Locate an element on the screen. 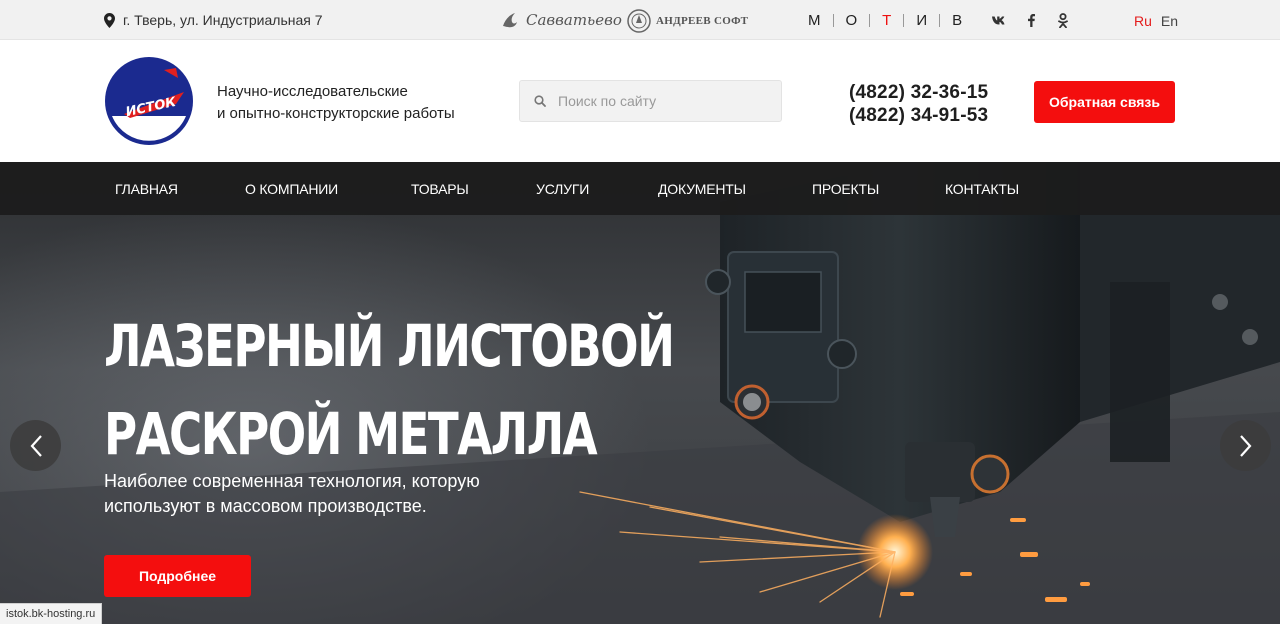 Image resolution: width=1280 pixels, height=624 pixels. partner-logo-motiv: М О Т И В is located at coordinates (885, 20).